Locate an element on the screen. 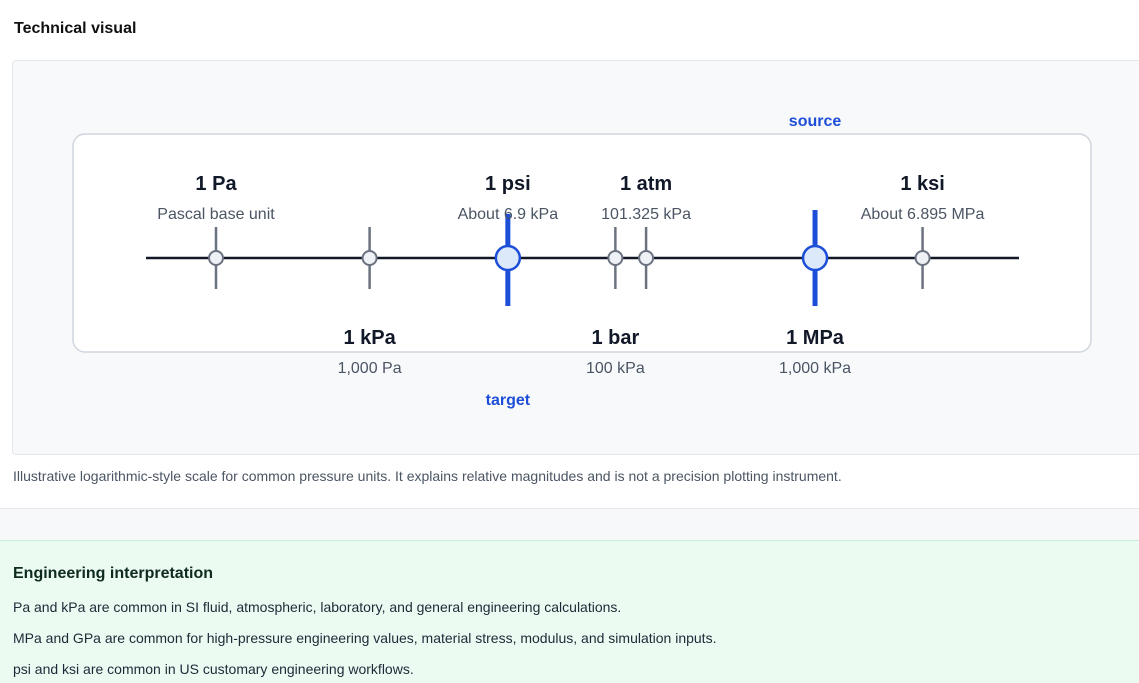 This screenshot has width=1139, height=683. unit-name-label: 1 atm is located at coordinates (646, 184).